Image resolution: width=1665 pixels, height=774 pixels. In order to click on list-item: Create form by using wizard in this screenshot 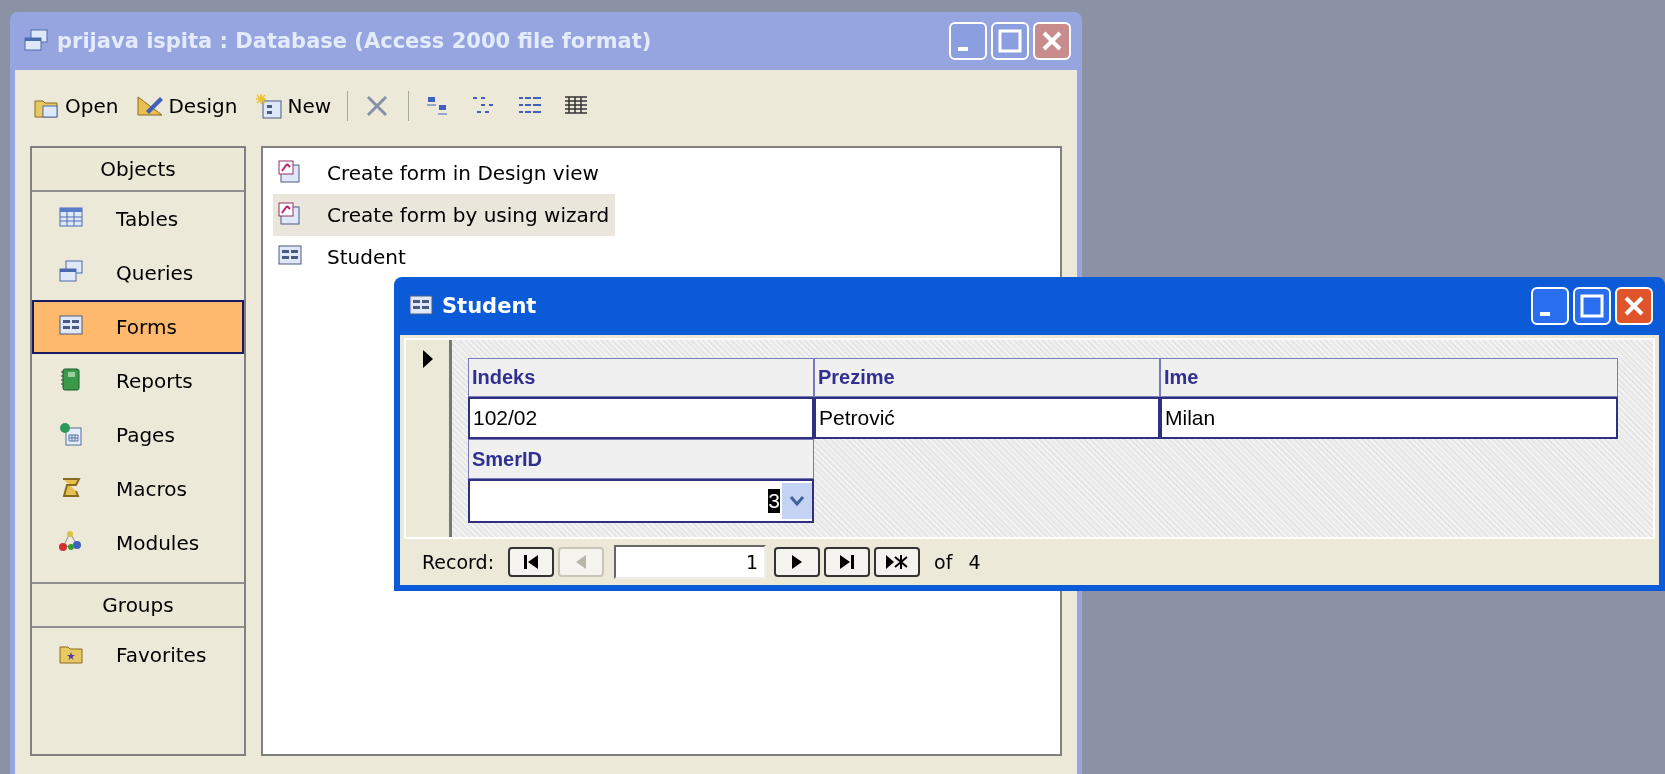, I will do `click(444, 215)`.